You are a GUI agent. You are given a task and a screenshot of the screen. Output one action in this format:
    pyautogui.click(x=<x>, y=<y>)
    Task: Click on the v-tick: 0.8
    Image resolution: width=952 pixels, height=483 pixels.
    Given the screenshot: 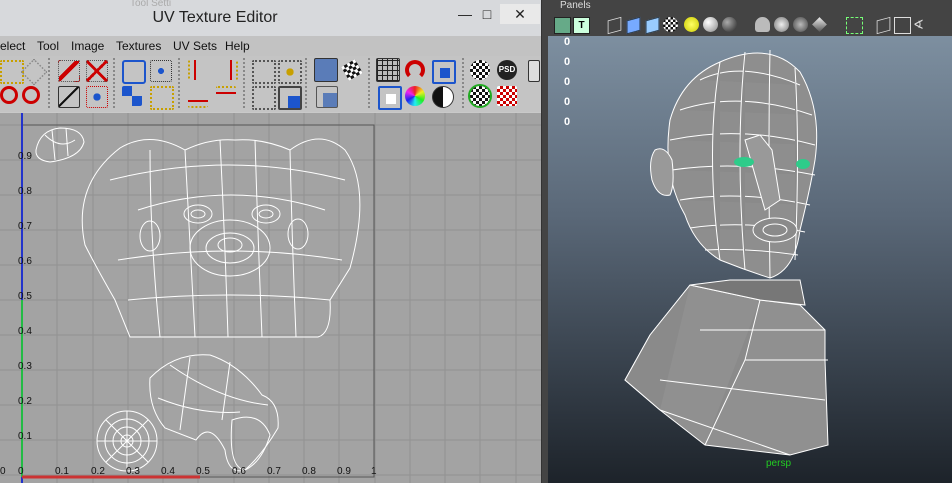 What is the action you would take?
    pyautogui.click(x=25, y=191)
    